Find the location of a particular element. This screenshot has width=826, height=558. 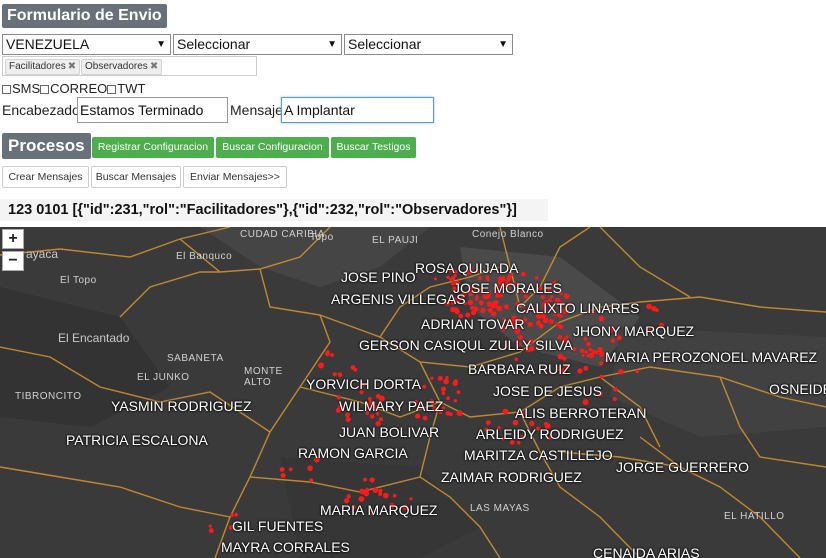

channel-checkboxes: SMS CORREO TWT is located at coordinates (73, 88).